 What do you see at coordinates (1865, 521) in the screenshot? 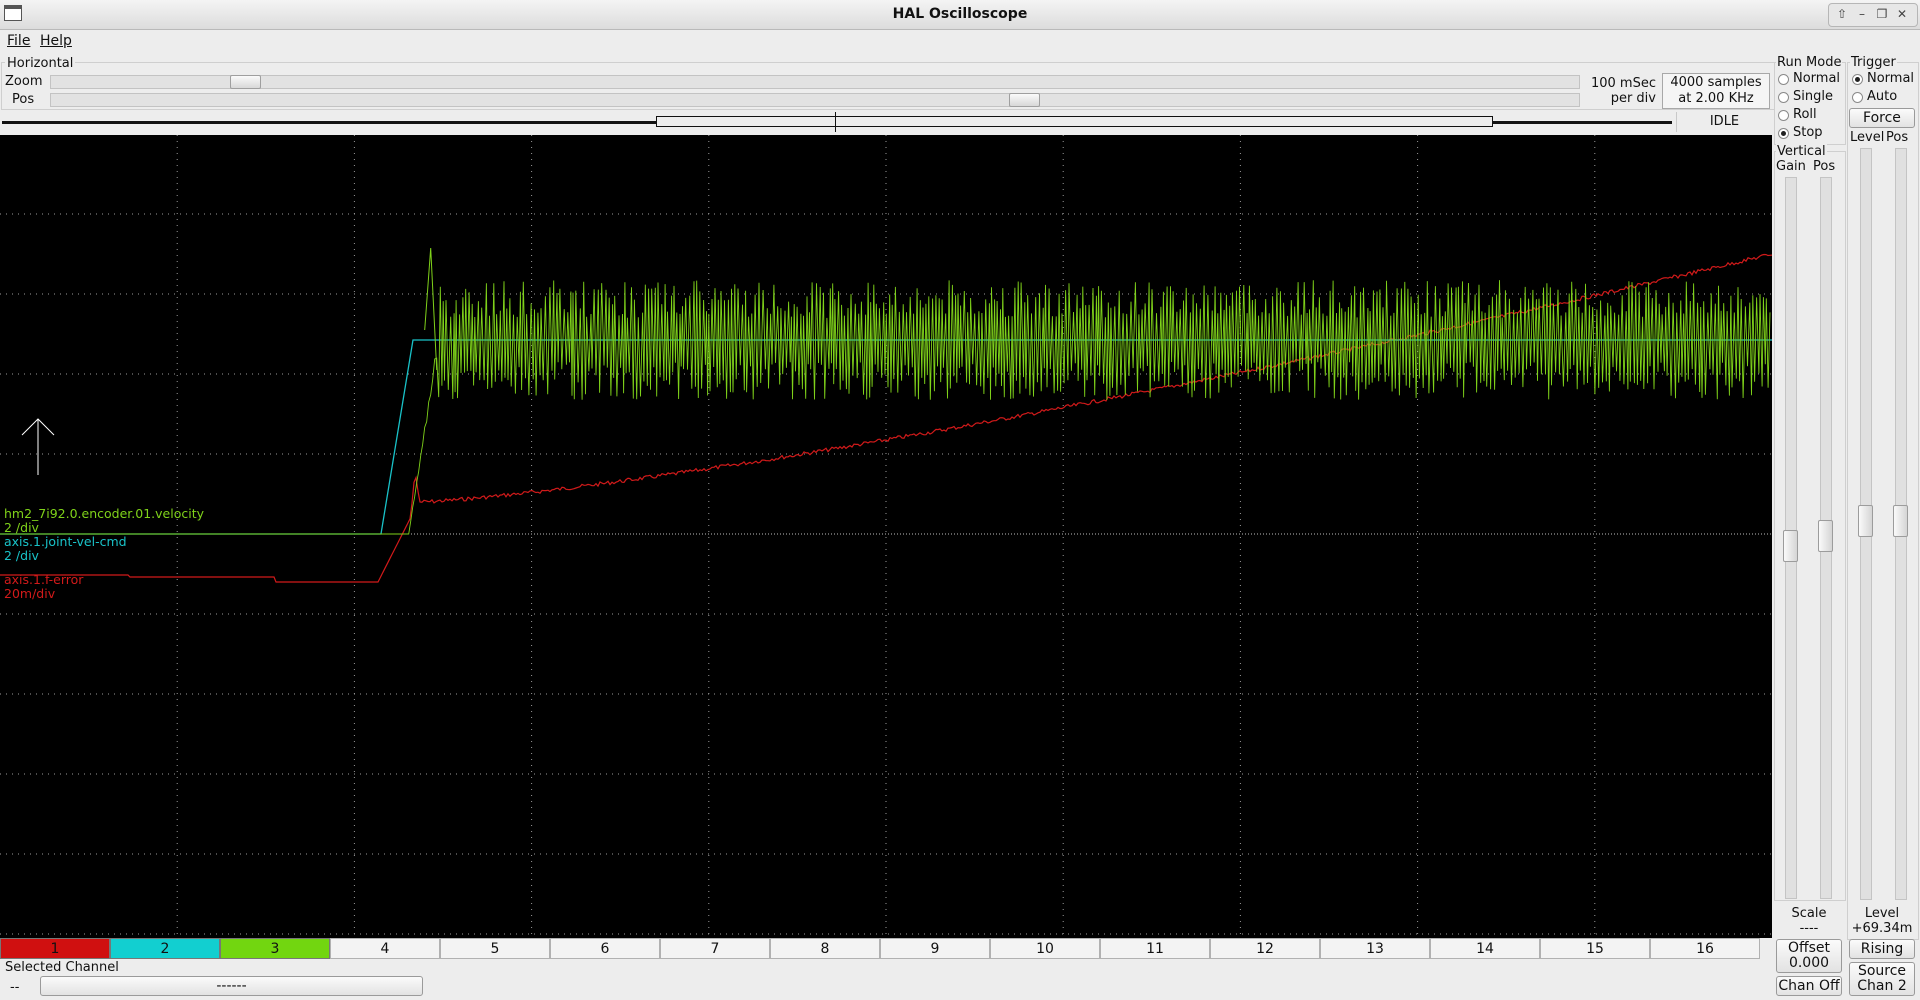
I see `trigger-level-slider-handle` at bounding box center [1865, 521].